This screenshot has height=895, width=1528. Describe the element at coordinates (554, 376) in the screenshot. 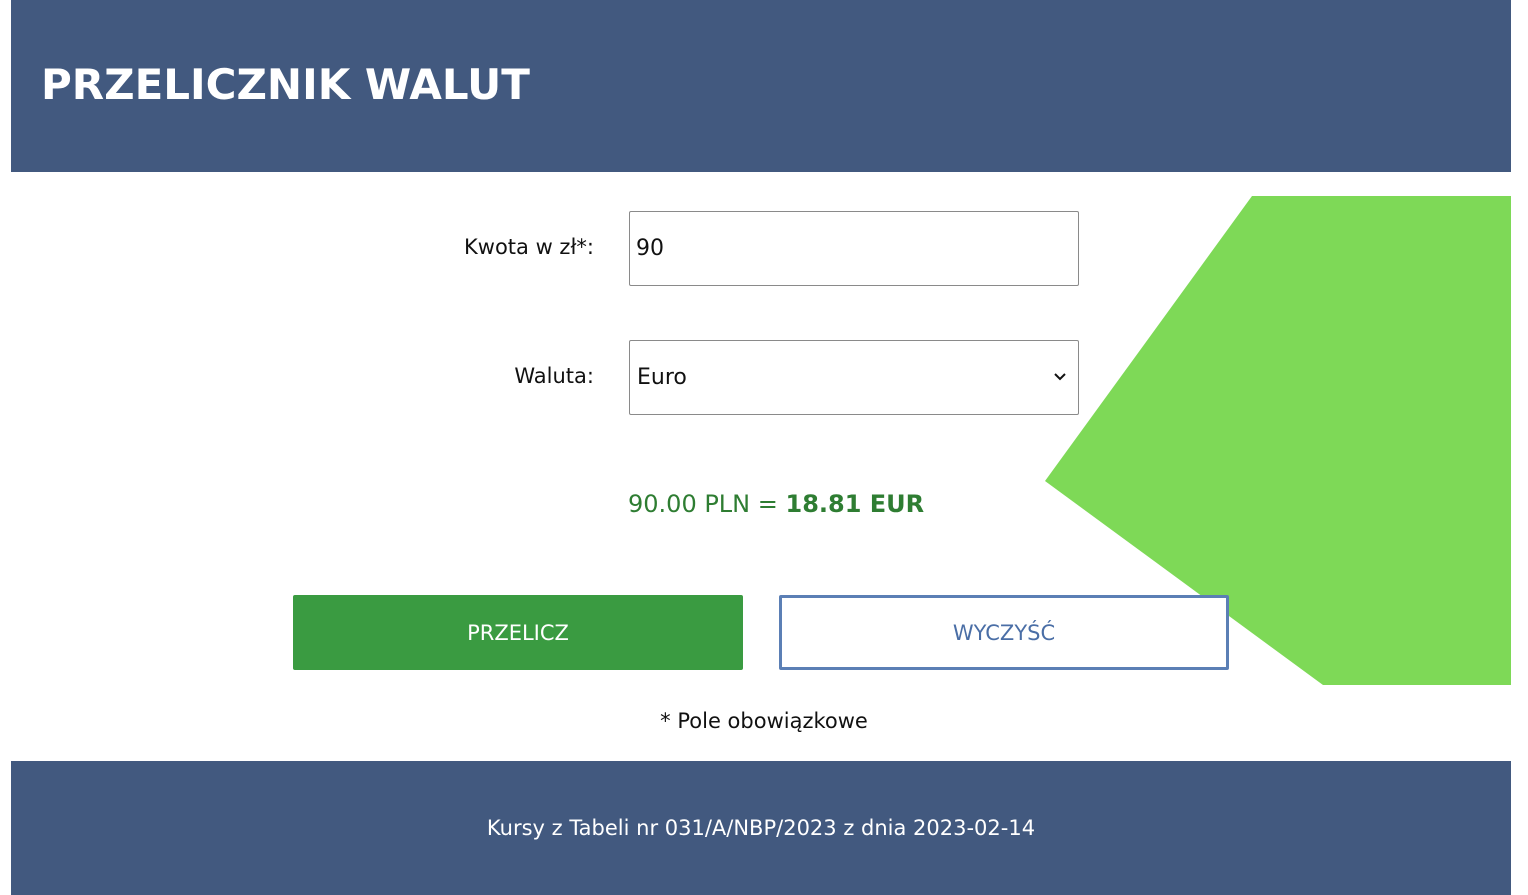

I see `currency-label: Waluta:` at that location.